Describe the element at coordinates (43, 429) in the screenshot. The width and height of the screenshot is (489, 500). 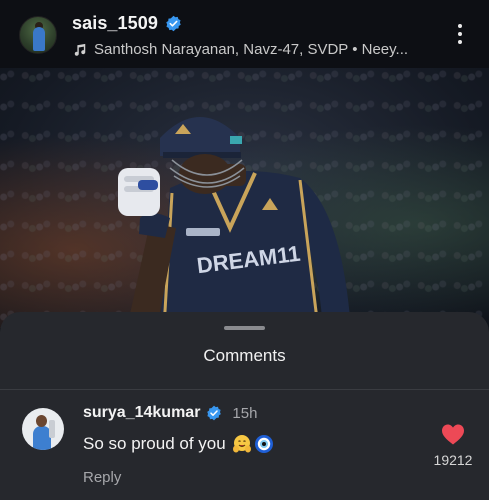
I see `commenter-avatar` at that location.